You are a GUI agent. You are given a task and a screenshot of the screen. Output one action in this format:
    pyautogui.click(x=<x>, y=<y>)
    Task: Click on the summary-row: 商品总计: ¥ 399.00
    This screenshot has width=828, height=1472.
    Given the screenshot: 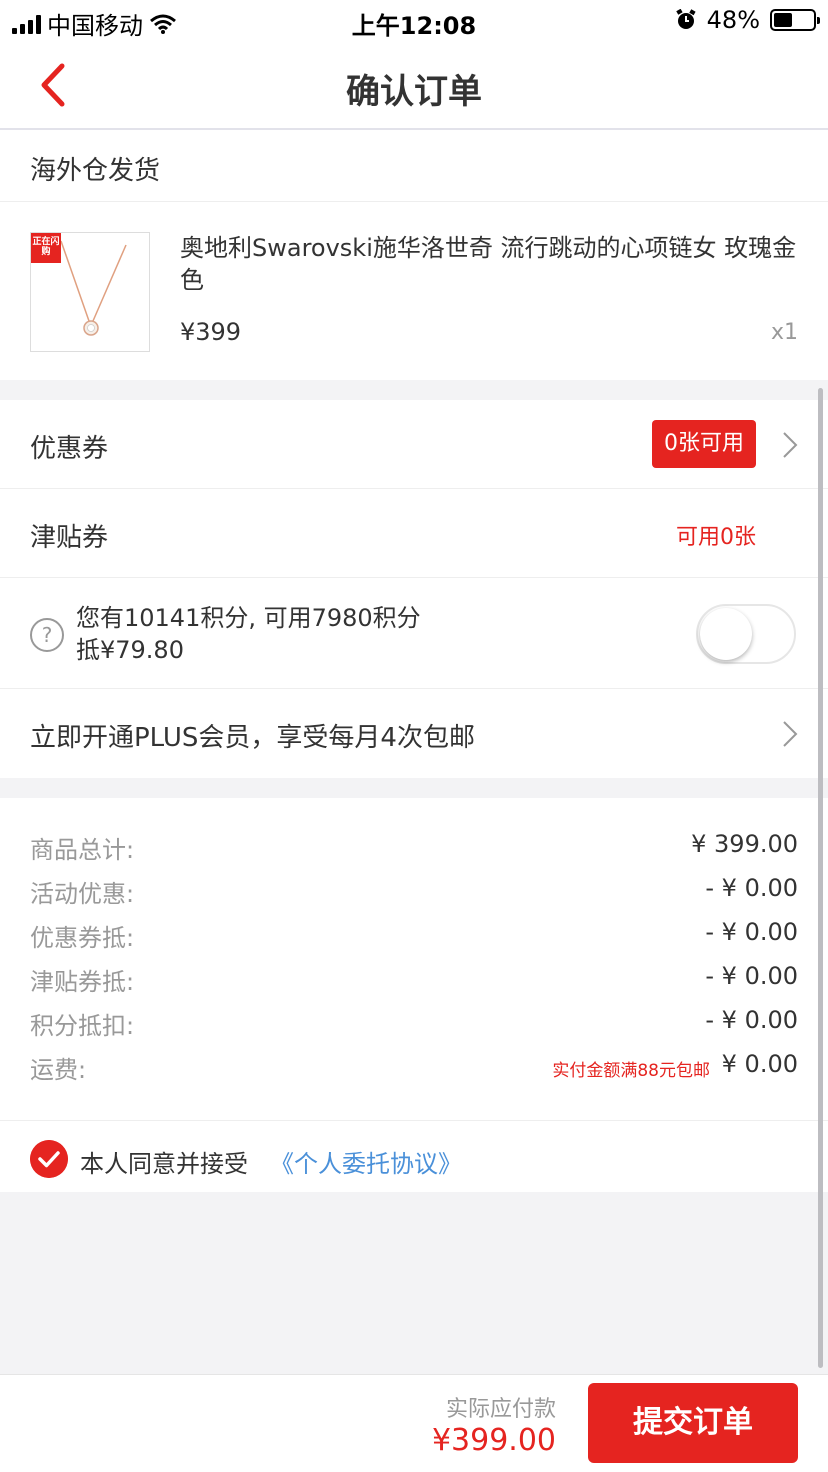 What is the action you would take?
    pyautogui.click(x=414, y=850)
    